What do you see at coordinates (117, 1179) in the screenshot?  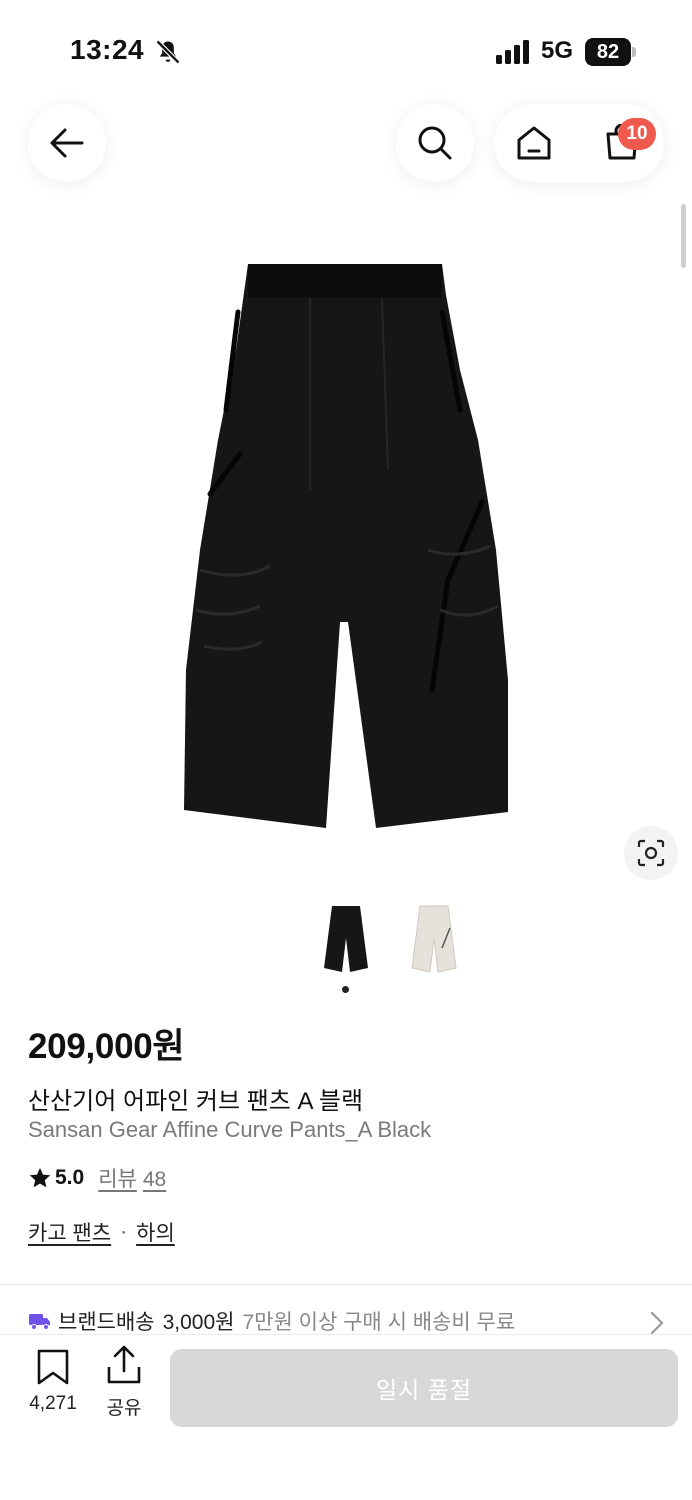 I see `review-label: 리뷰` at bounding box center [117, 1179].